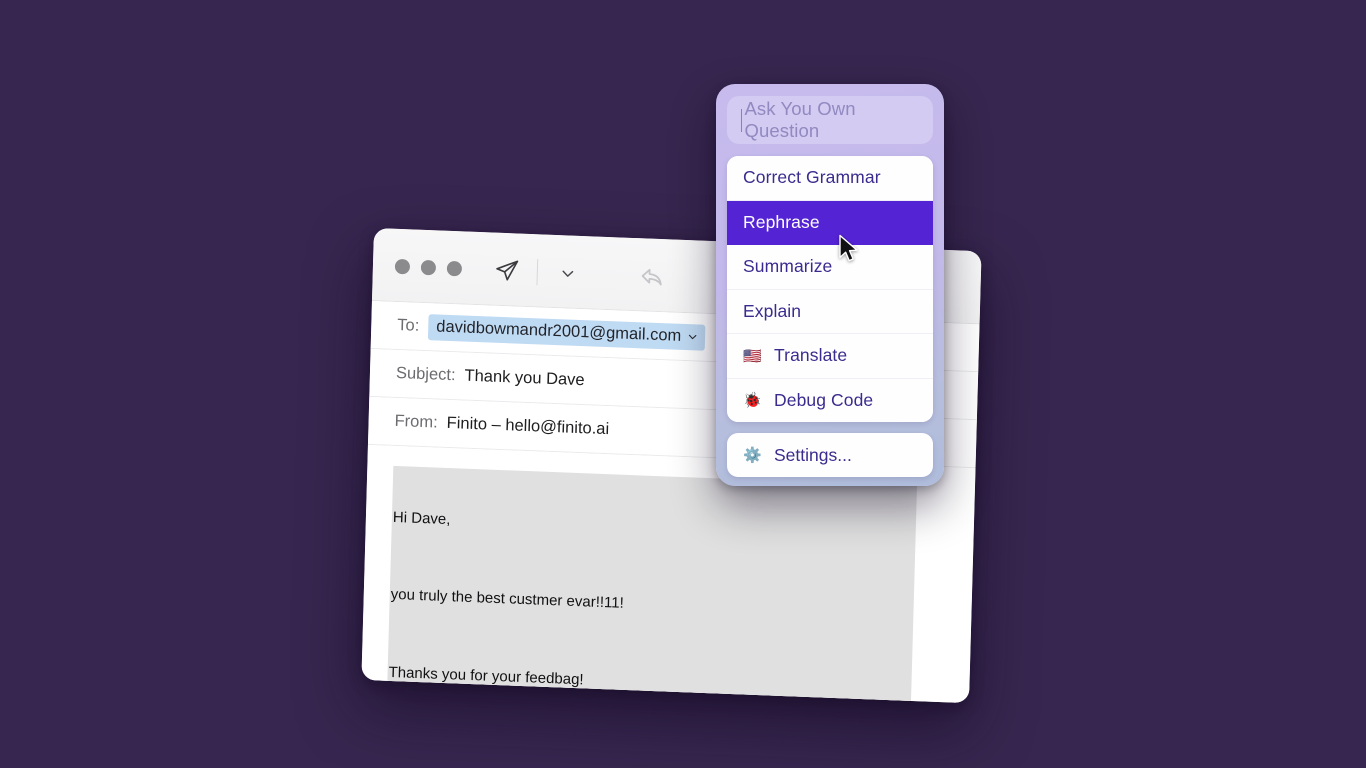  What do you see at coordinates (416, 421) in the screenshot?
I see `from-field-label: From:` at bounding box center [416, 421].